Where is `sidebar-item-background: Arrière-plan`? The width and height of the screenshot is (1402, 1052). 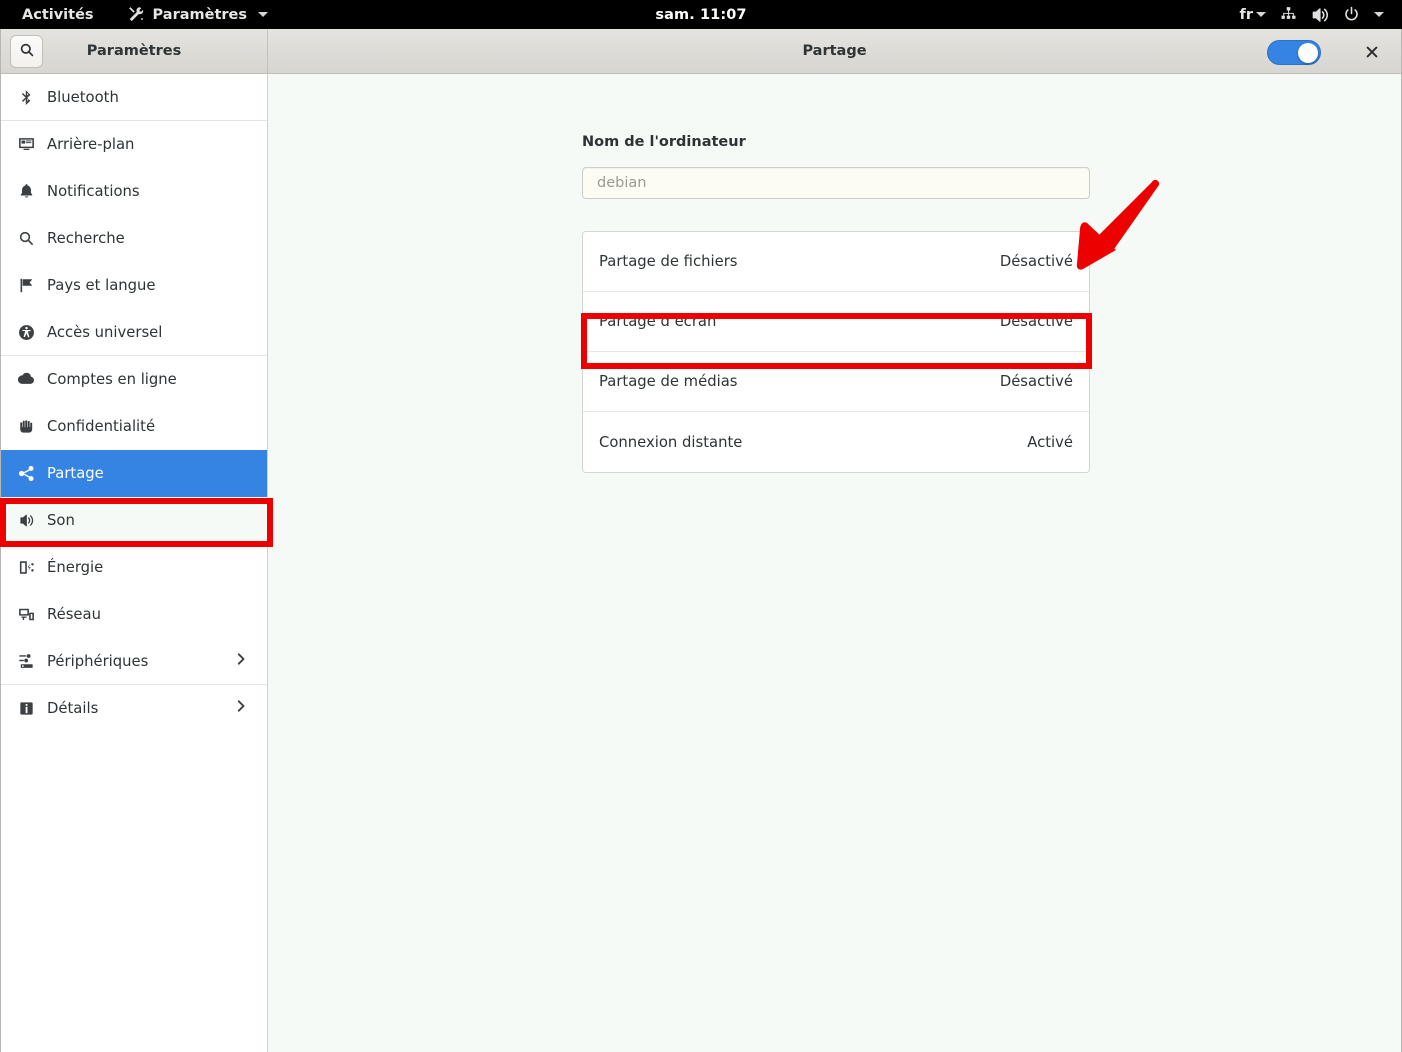 sidebar-item-background: Arrière-plan is located at coordinates (134, 144).